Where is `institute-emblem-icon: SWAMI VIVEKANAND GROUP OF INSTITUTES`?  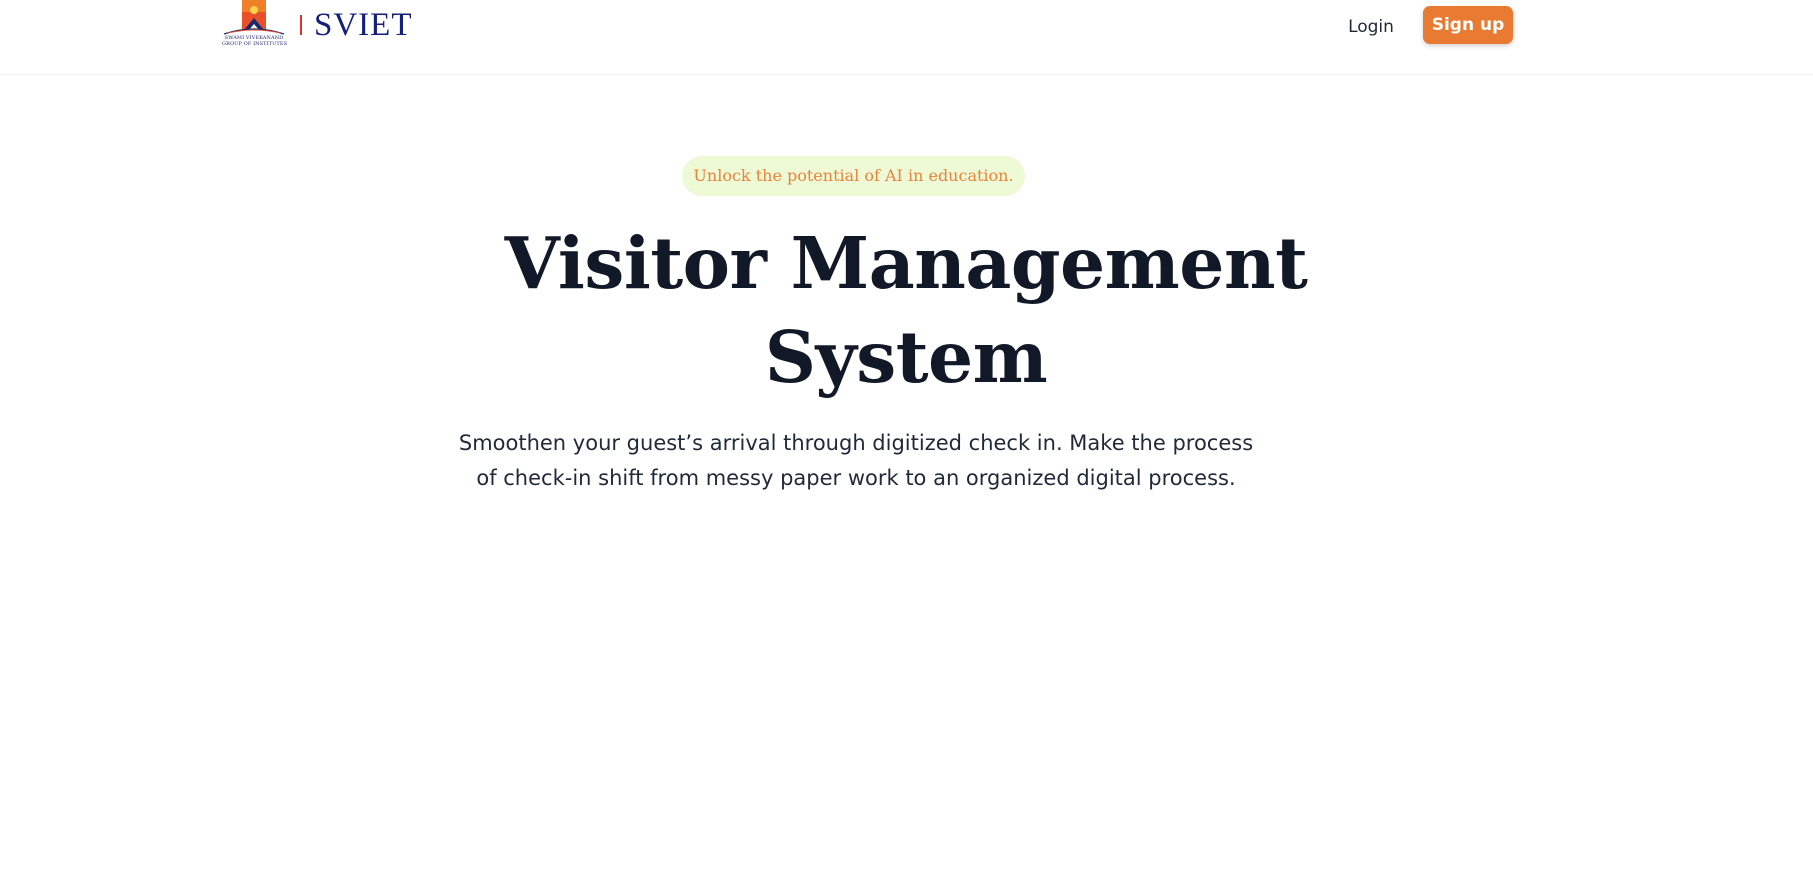
institute-emblem-icon: SWAMI VIVEKANAND GROUP OF INSTITUTES is located at coordinates (255, 26).